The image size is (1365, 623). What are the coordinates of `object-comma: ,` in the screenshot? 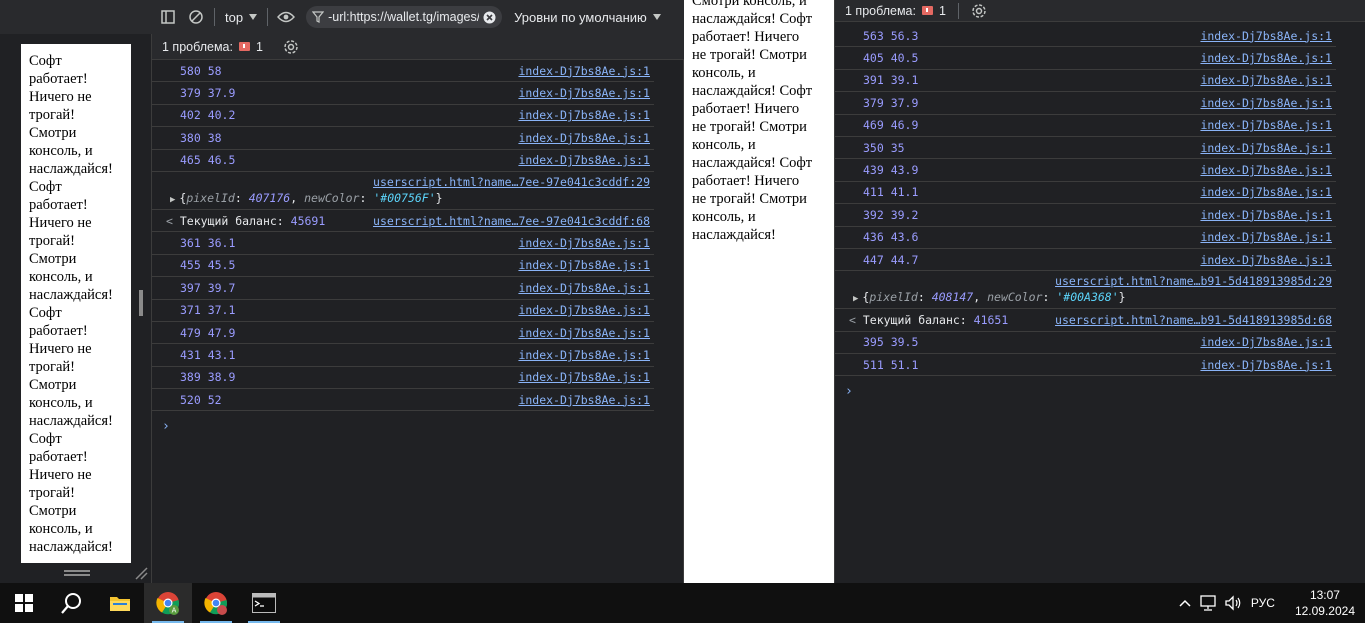 It's located at (980, 297).